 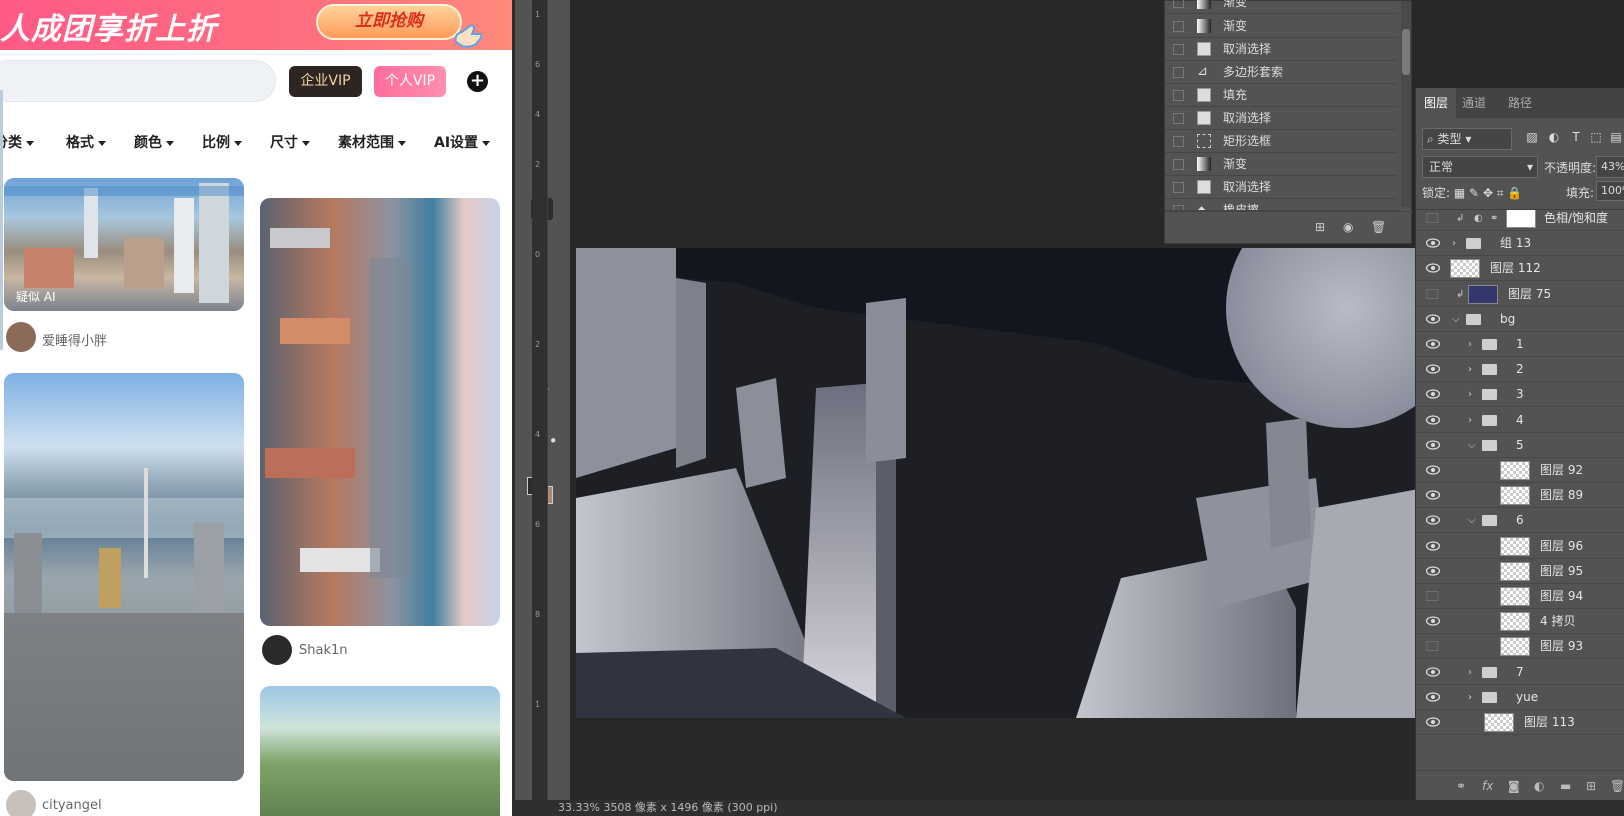 I want to click on layer-row: 图层 95, so click(x=1520, y=571).